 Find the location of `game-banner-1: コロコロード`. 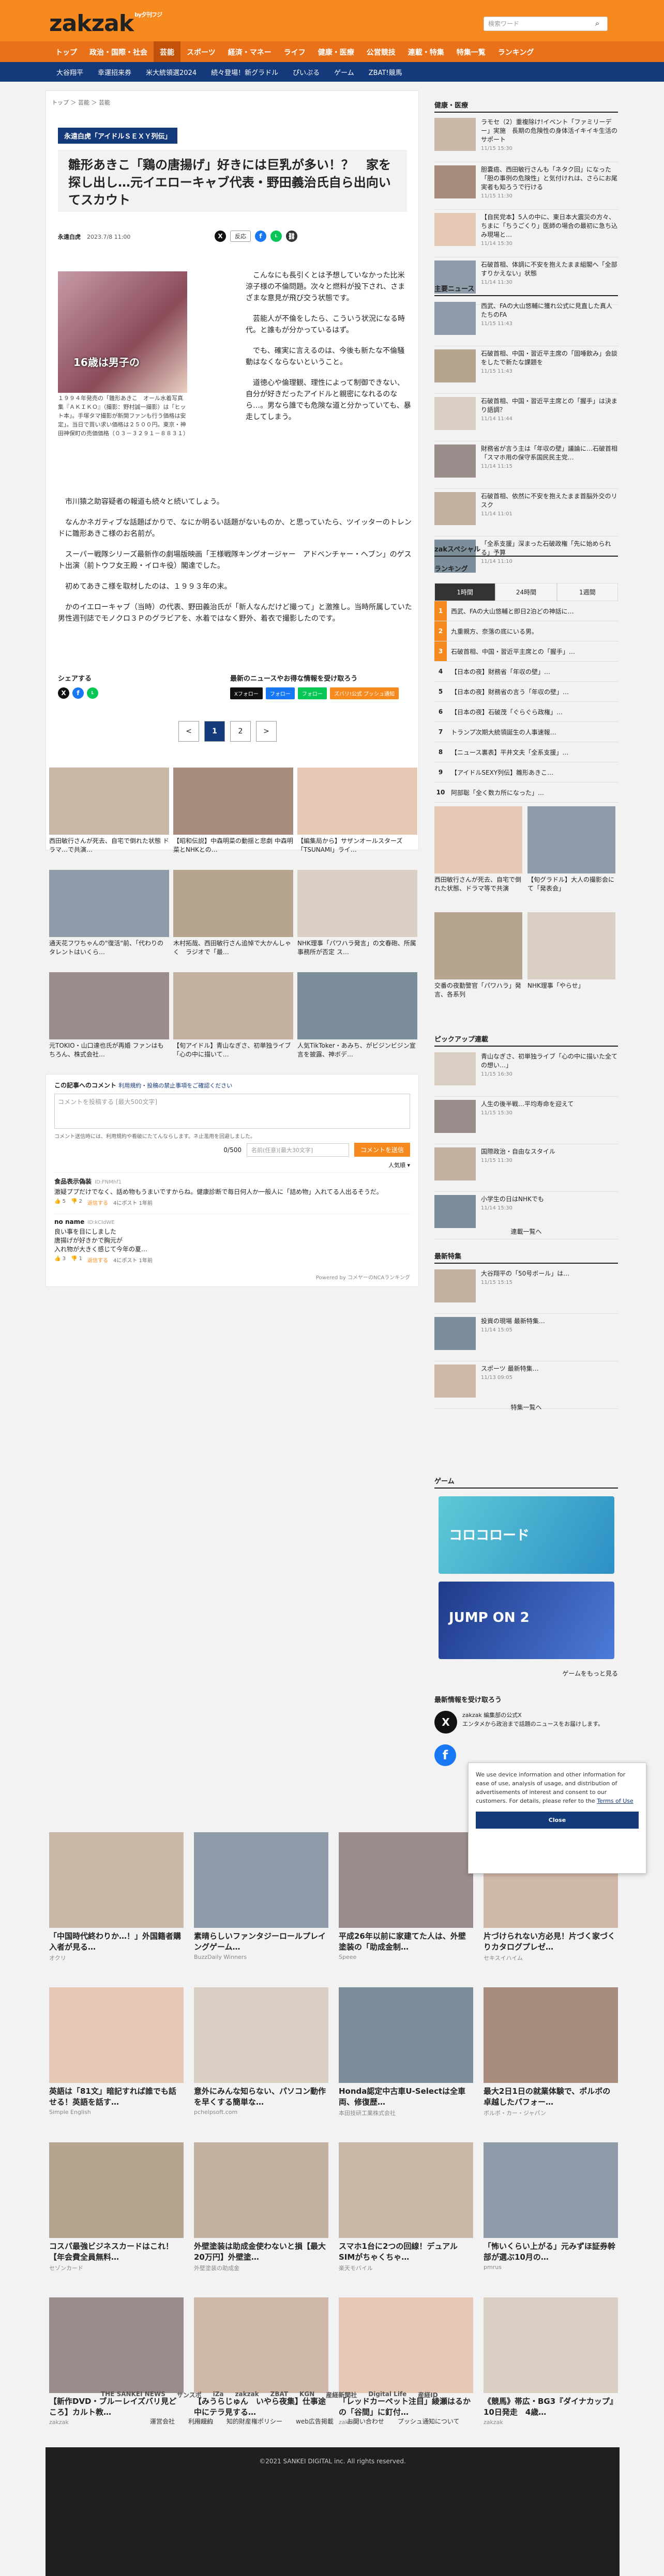

game-banner-1: コロコロード is located at coordinates (526, 1535).